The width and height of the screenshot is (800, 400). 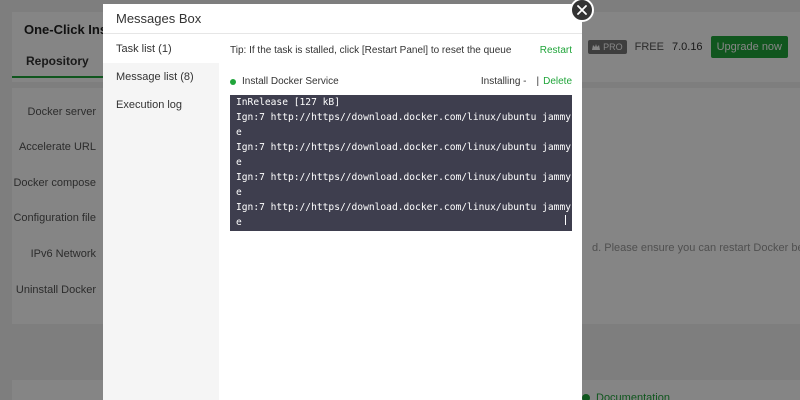 I want to click on sidebar-item-task-list: Task list (1), so click(x=161, y=49).